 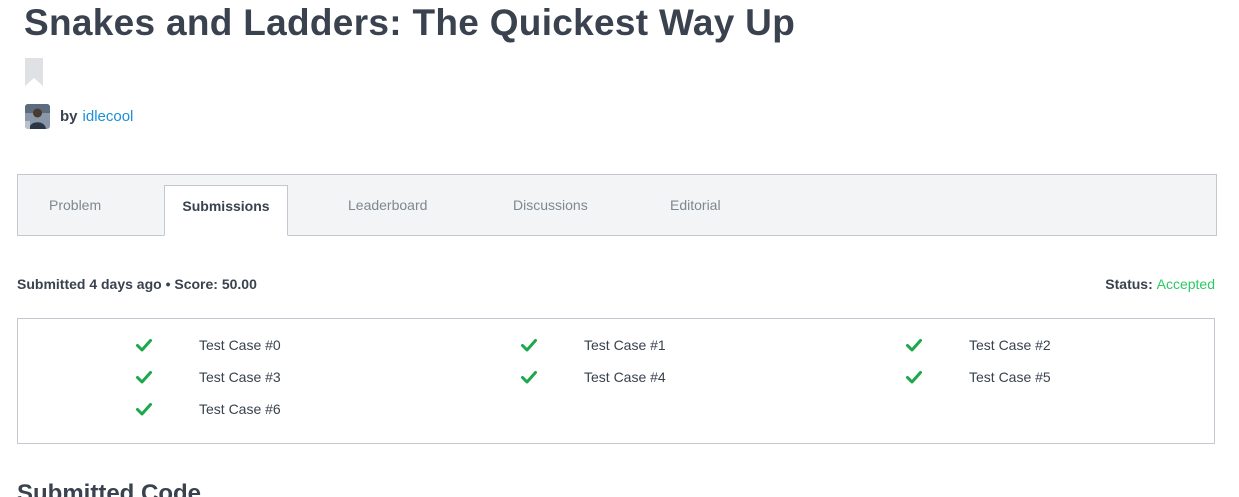 What do you see at coordinates (1010, 377) in the screenshot?
I see `test-case-label: Test Case #5` at bounding box center [1010, 377].